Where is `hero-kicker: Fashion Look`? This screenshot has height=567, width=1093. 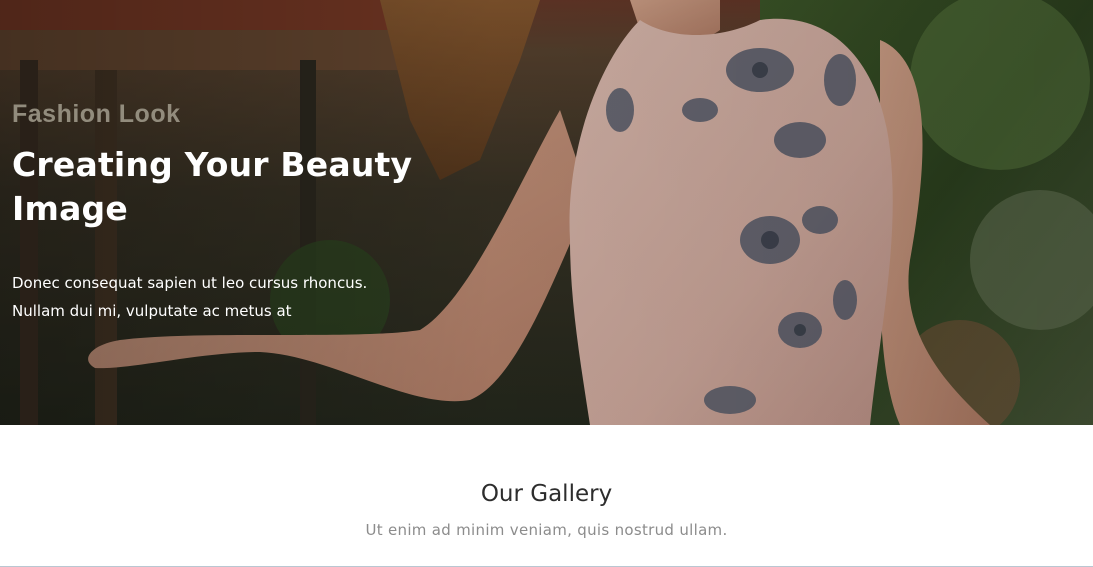
hero-kicker: Fashion Look is located at coordinates (96, 114).